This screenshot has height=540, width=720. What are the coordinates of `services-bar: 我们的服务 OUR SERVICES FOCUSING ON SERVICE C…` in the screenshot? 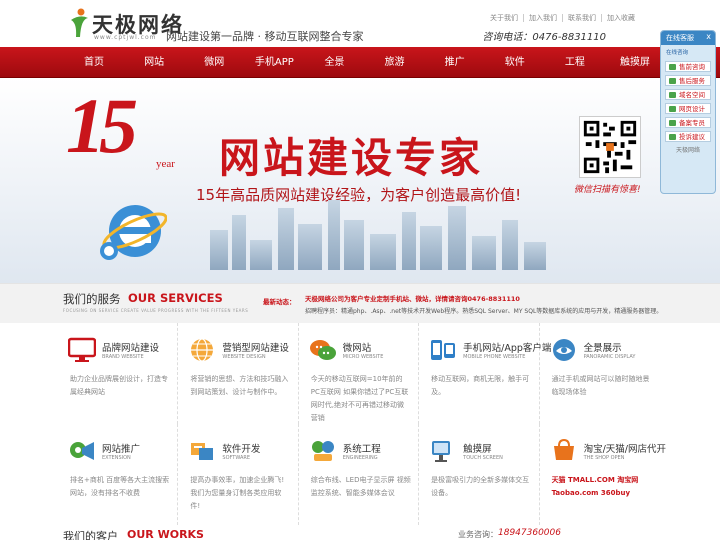 It's located at (360, 303).